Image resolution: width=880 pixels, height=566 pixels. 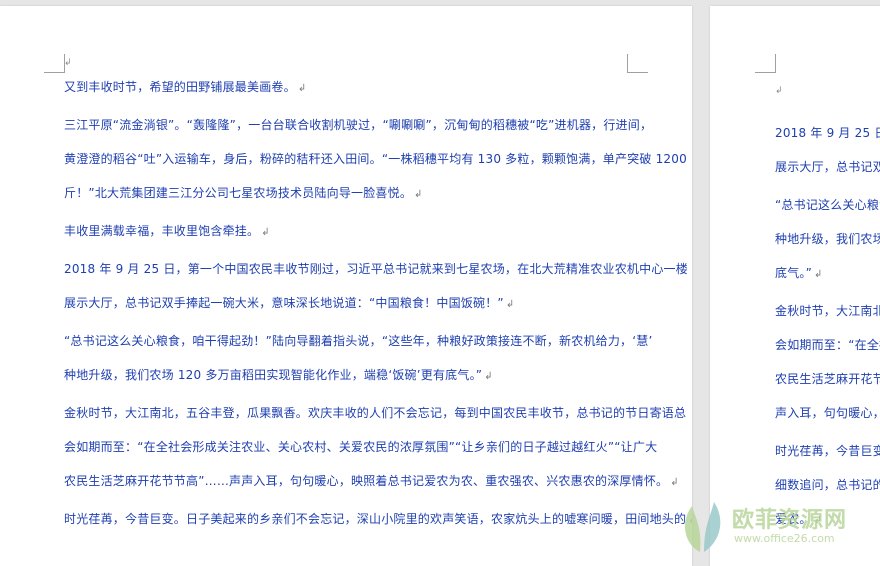 I want to click on paragraph: 金秋时节，大江南北， 会如期而至：“在全社农民生活芝麻开花节节声入耳，句句暖心，↲, so click(x=827, y=362).